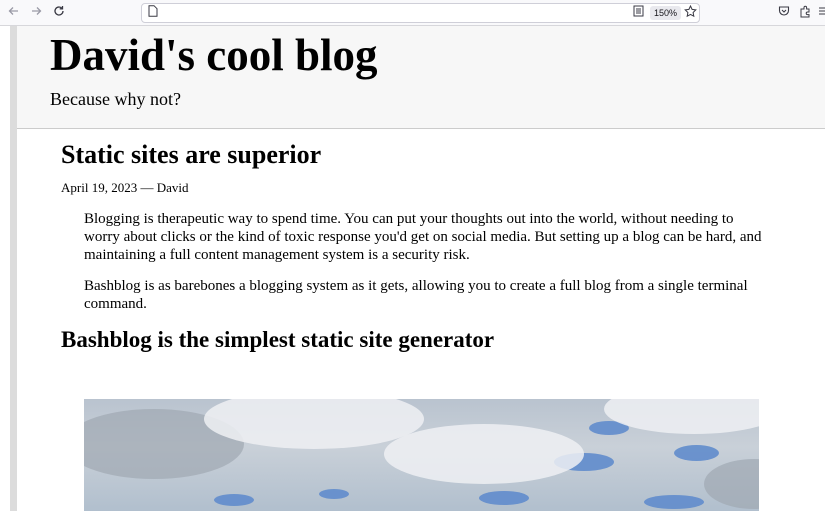  What do you see at coordinates (638, 13) in the screenshot?
I see `reader-view-icon` at bounding box center [638, 13].